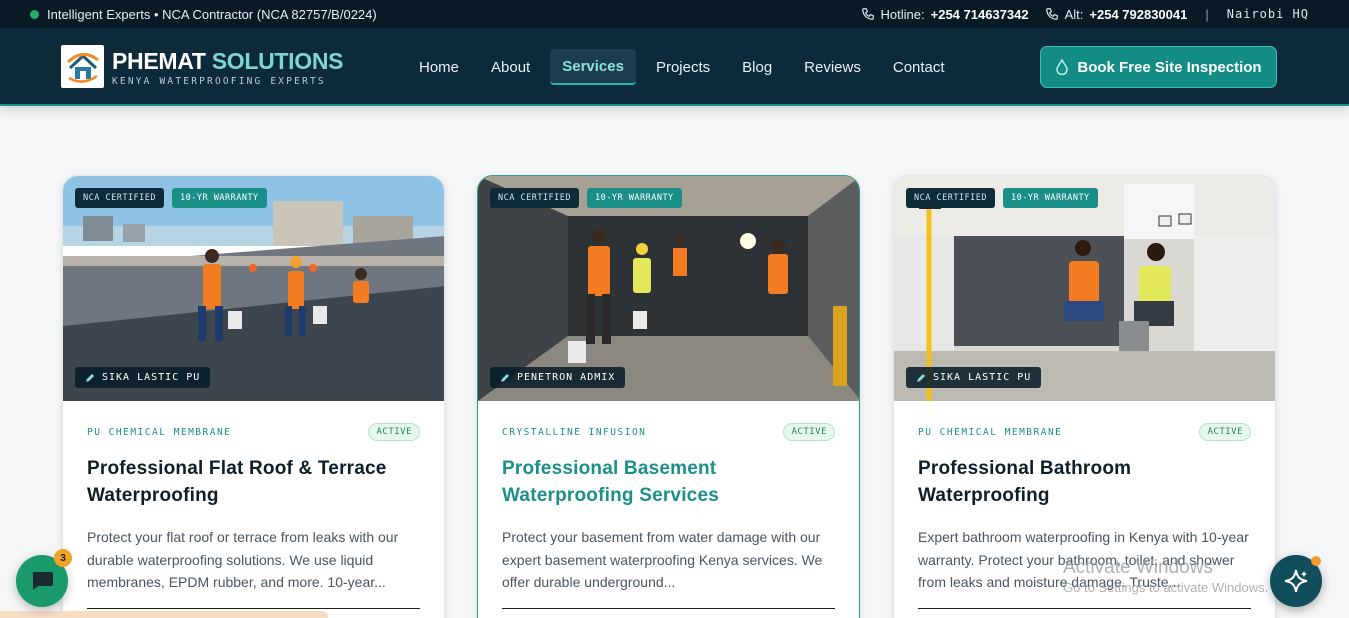 The height and width of the screenshot is (618, 1349). Describe the element at coordinates (757, 67) in the screenshot. I see `nav-blog: Blog` at that location.